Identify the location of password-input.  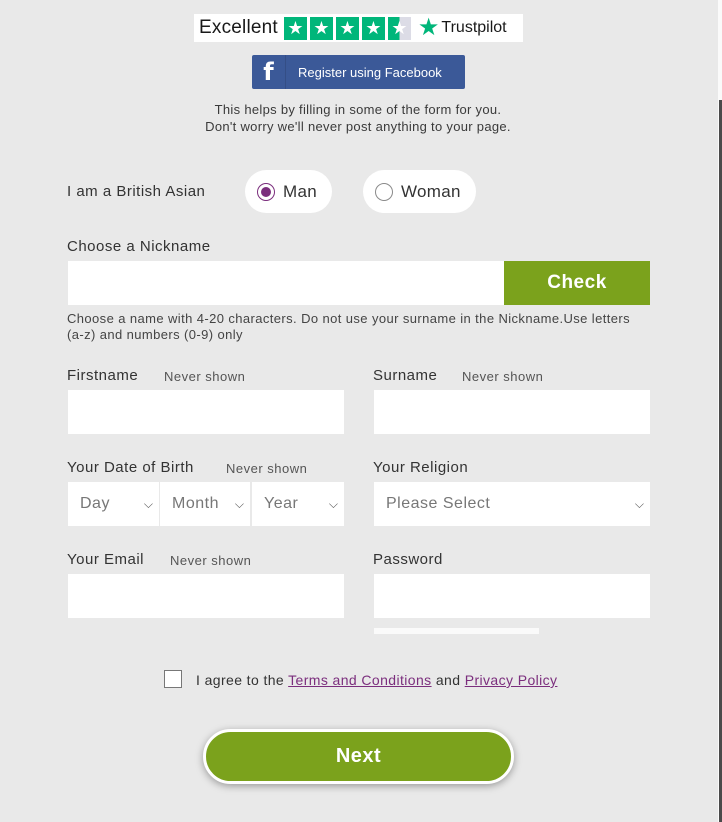
(512, 596).